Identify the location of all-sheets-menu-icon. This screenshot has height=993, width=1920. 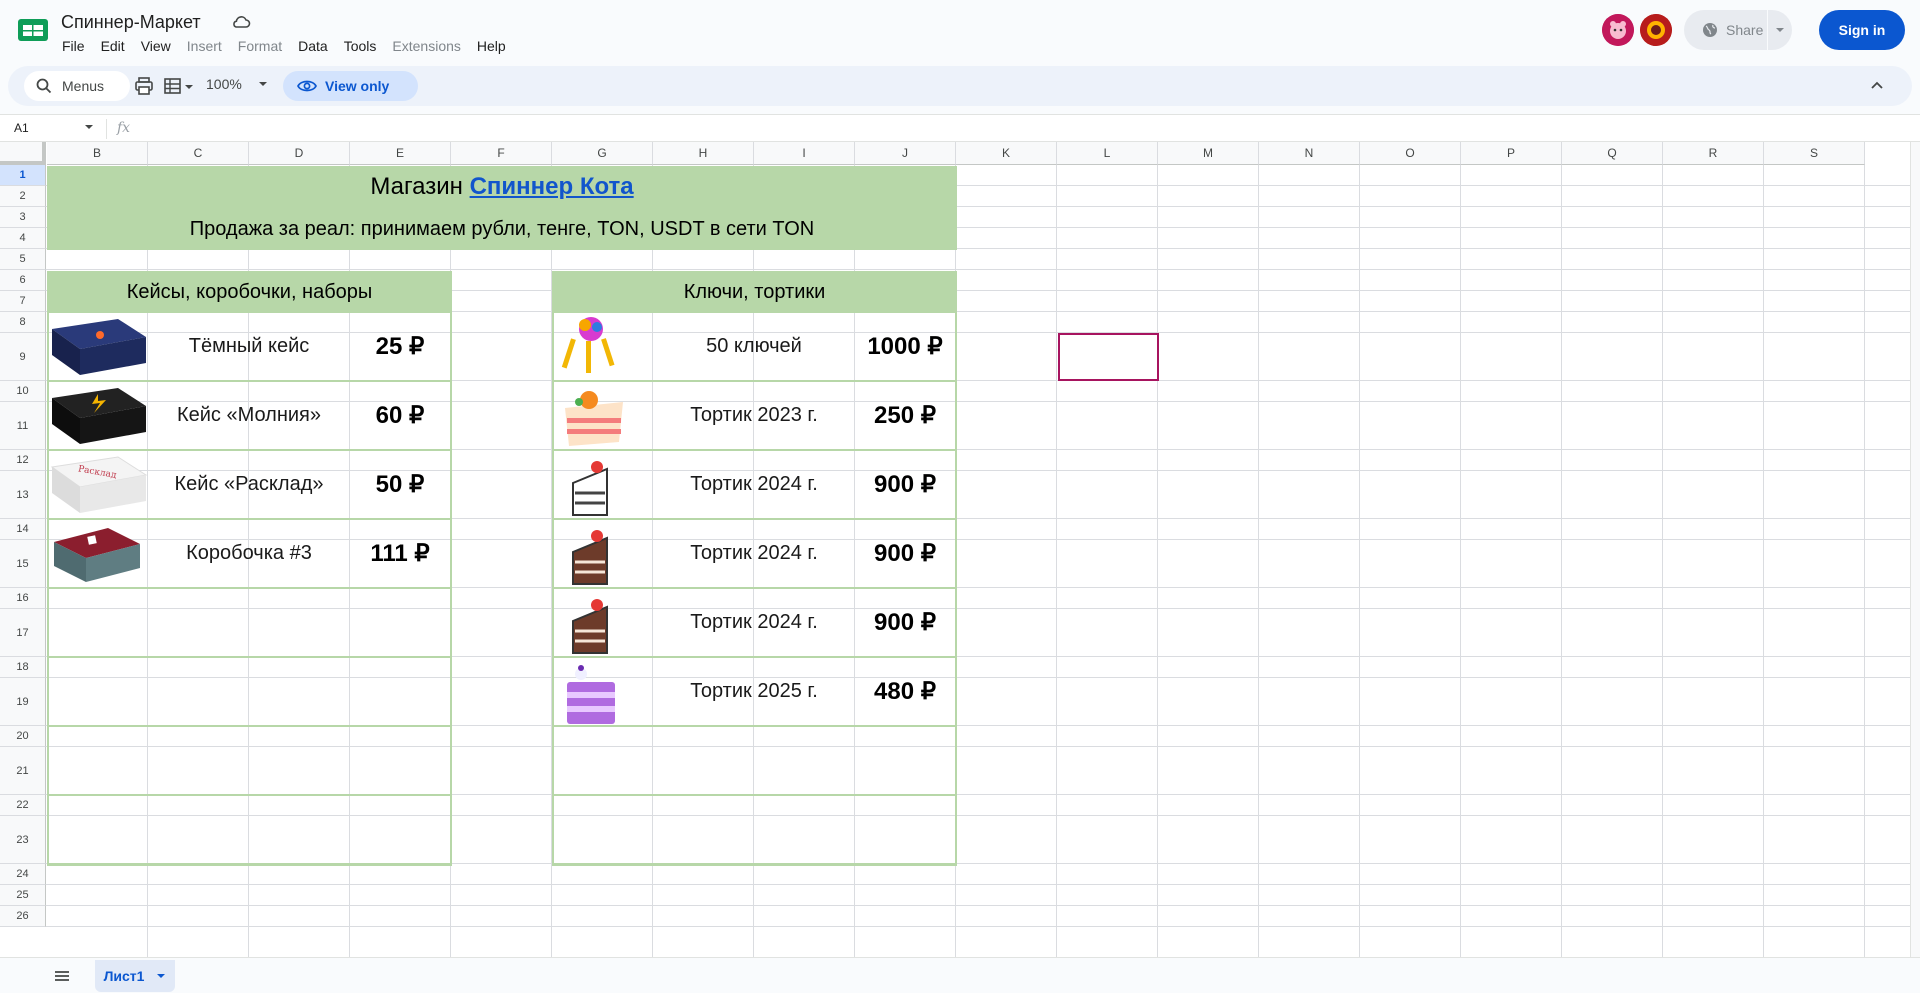
(62, 976).